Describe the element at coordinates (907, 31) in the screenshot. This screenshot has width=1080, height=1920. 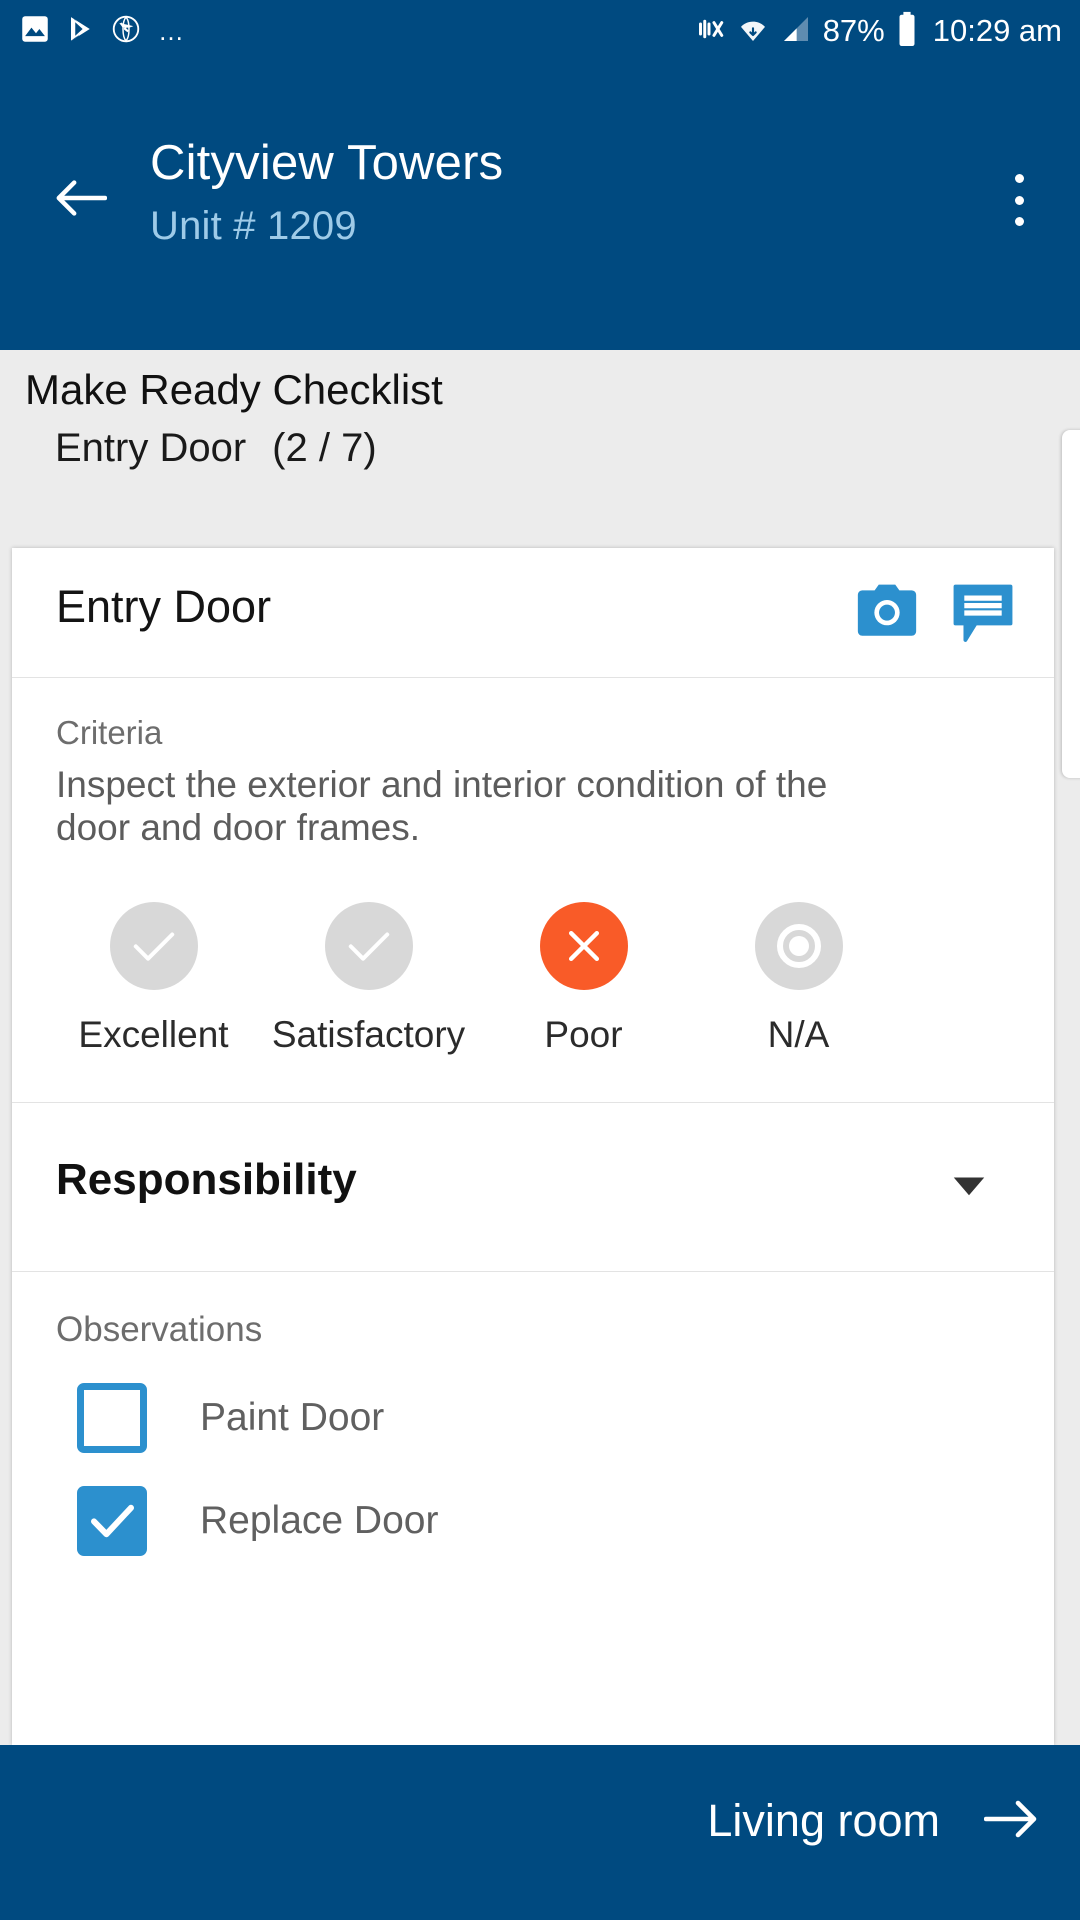
I see `battery-icon` at that location.